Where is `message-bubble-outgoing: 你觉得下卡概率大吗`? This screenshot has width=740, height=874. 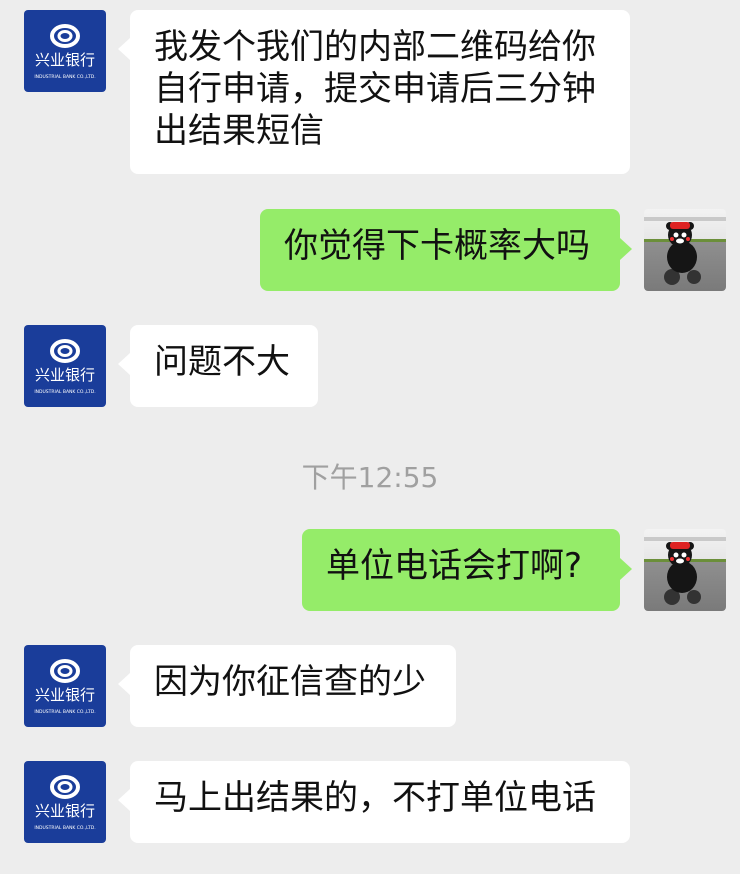
message-bubble-outgoing: 你觉得下卡概率大吗 is located at coordinates (446, 250).